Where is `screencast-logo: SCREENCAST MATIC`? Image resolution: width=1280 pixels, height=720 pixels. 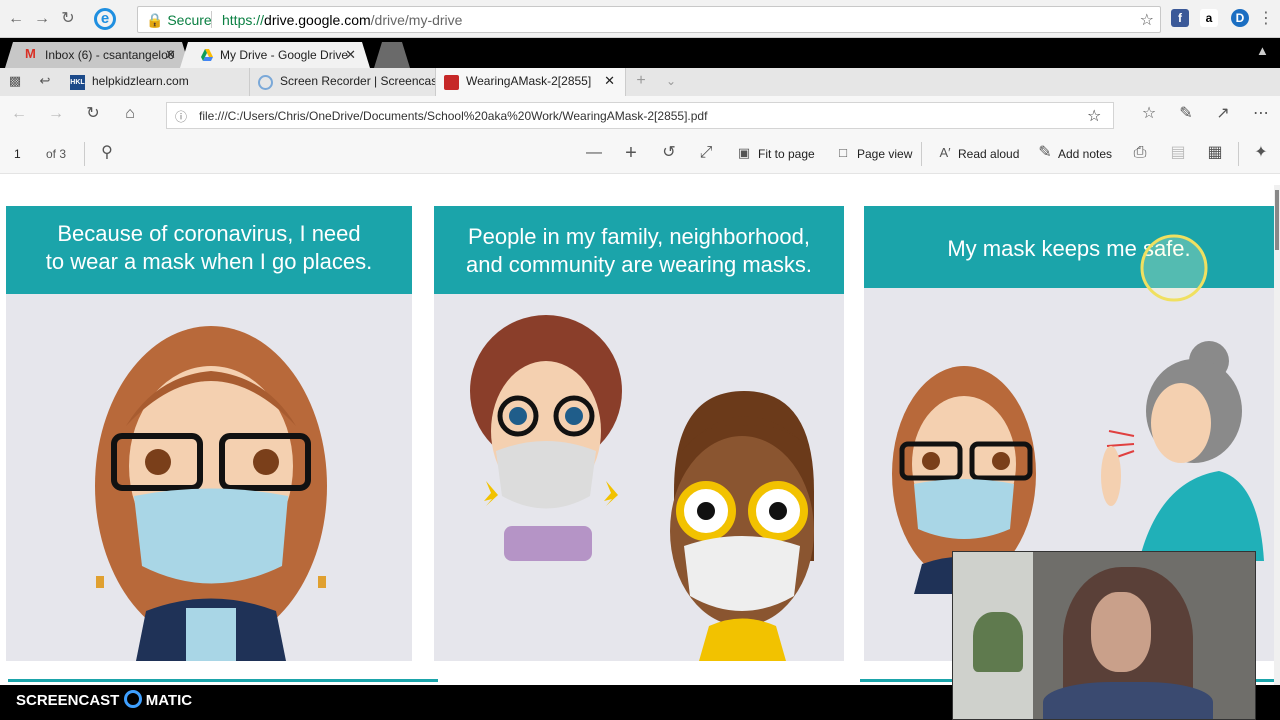
screencast-logo: SCREENCAST MATIC is located at coordinates (104, 699).